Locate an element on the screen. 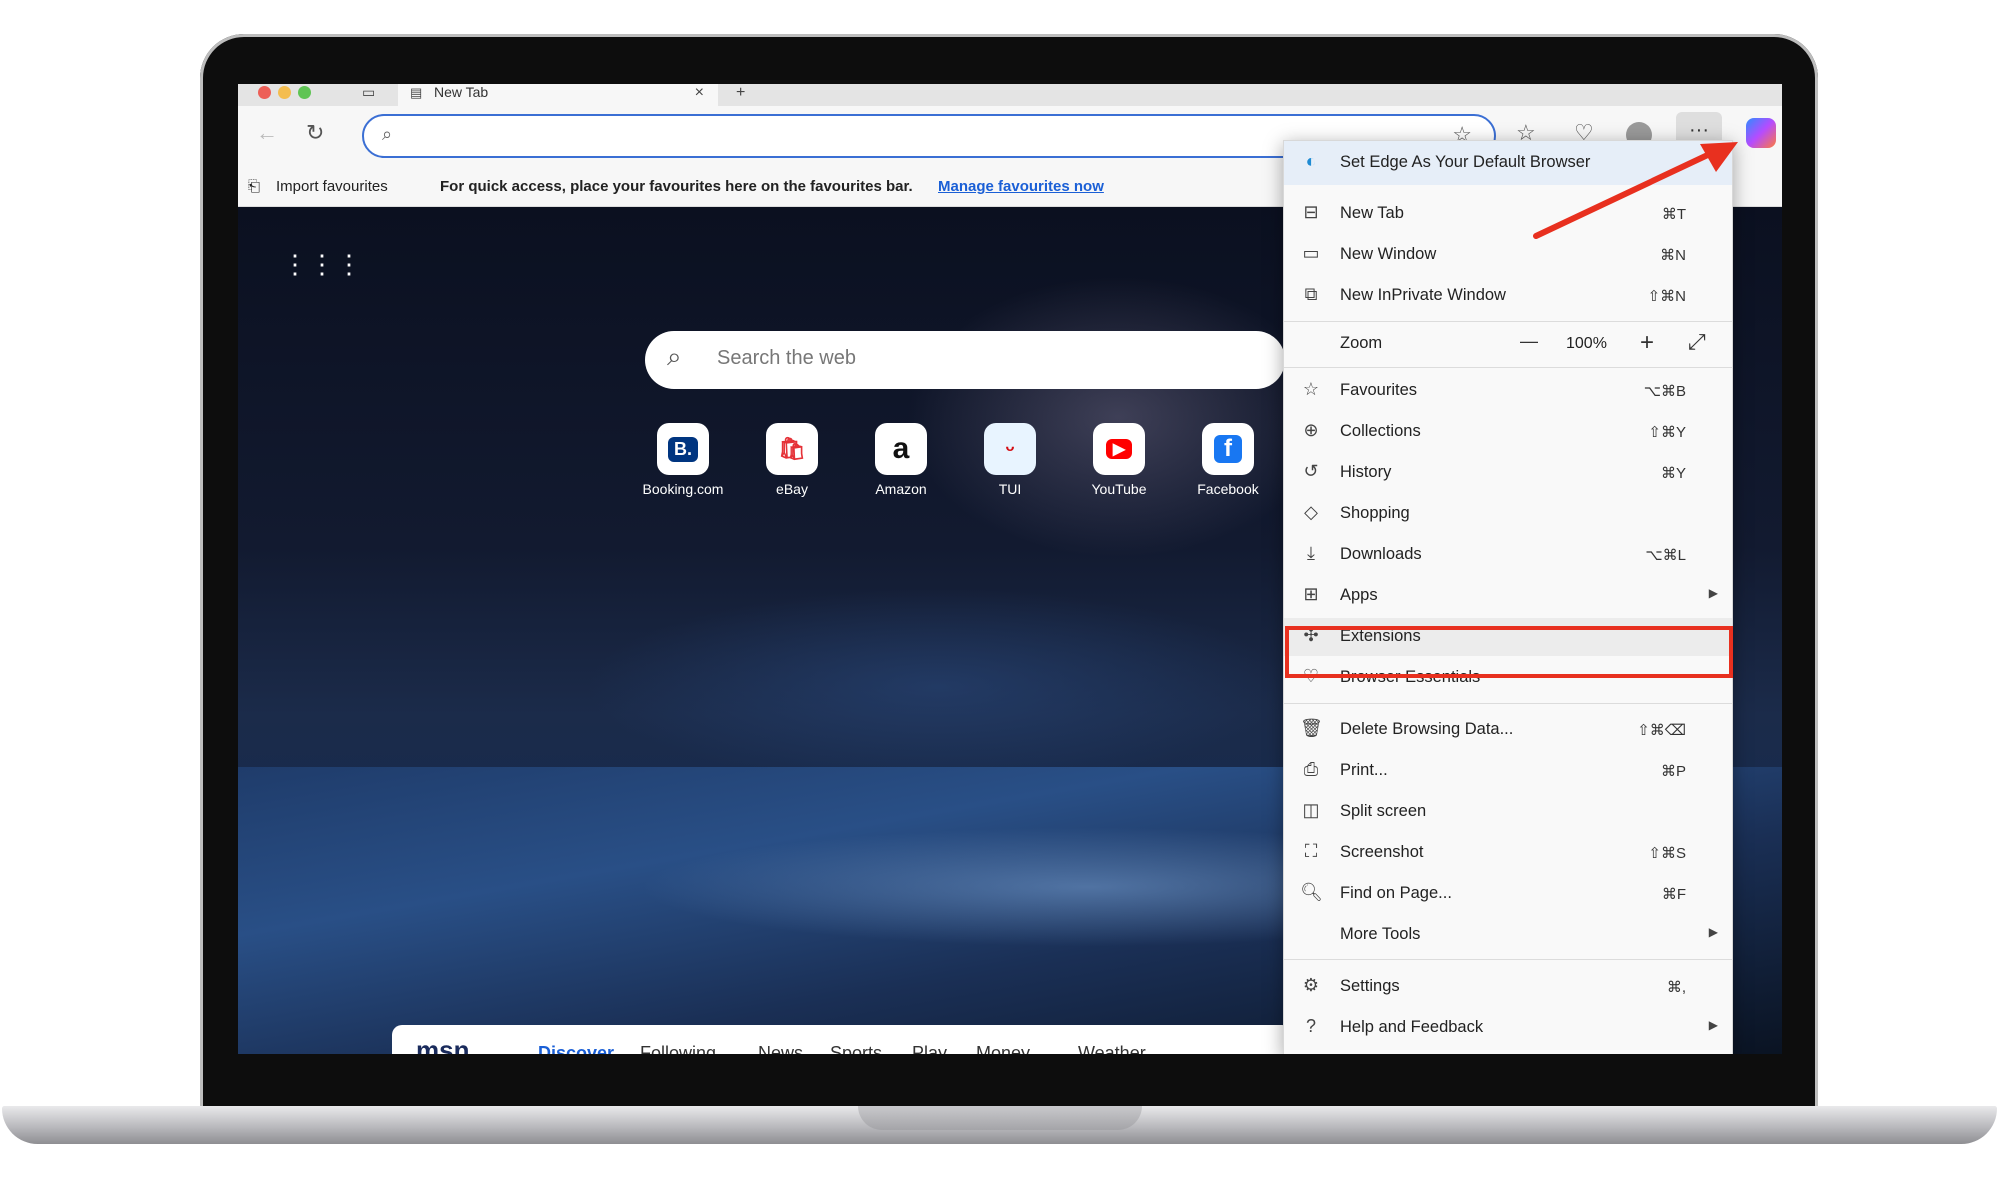 The width and height of the screenshot is (1999, 1200). menu-item-settings: ⚙ Settings ⌘, is located at coordinates (1508, 987).